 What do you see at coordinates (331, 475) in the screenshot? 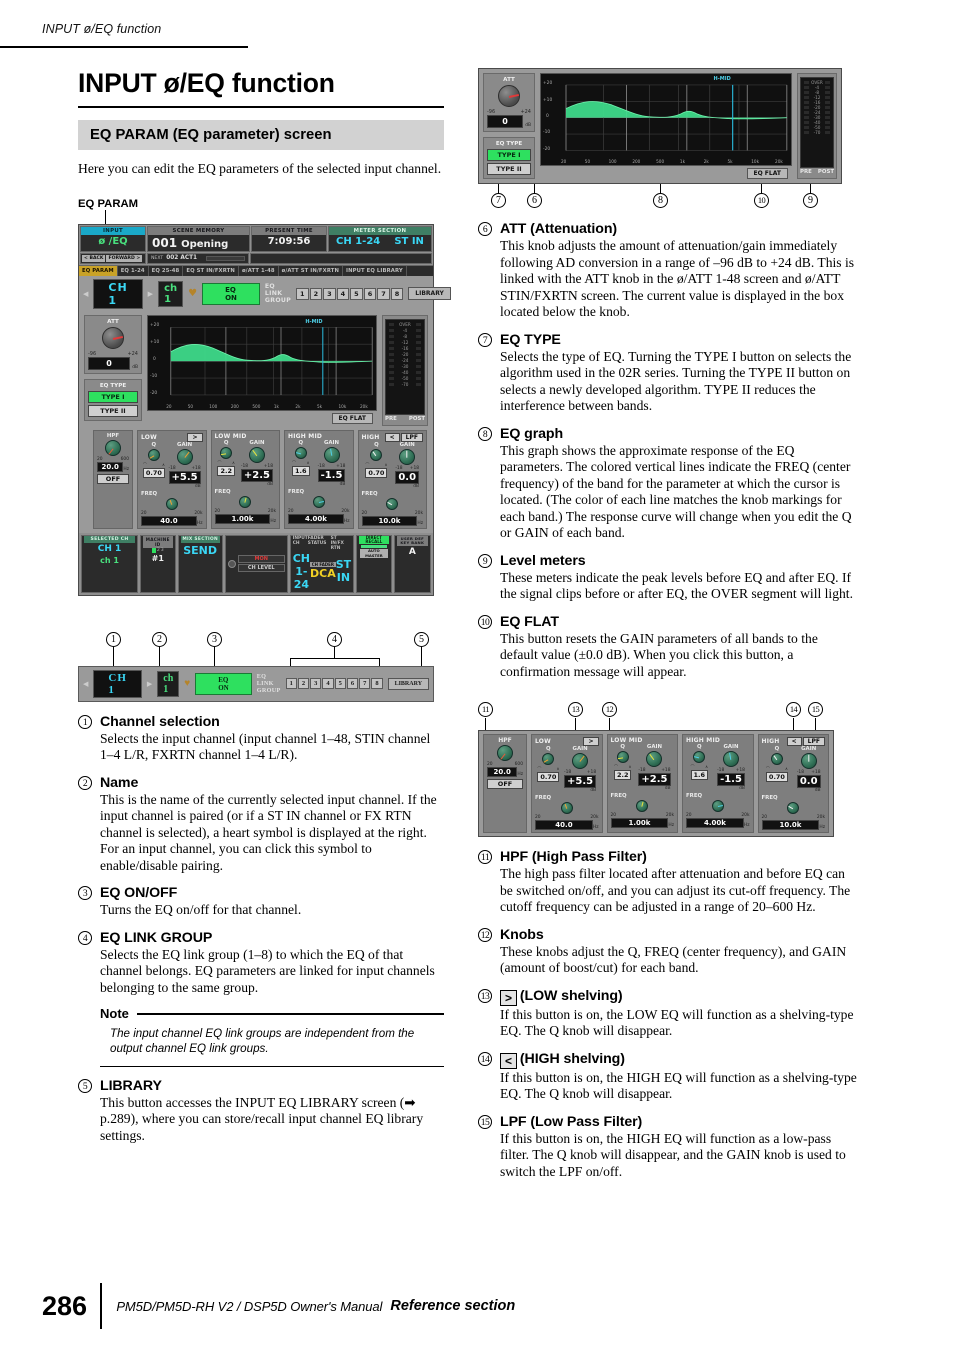
I see `band-high-mid-gain-value: -1.5` at bounding box center [331, 475].